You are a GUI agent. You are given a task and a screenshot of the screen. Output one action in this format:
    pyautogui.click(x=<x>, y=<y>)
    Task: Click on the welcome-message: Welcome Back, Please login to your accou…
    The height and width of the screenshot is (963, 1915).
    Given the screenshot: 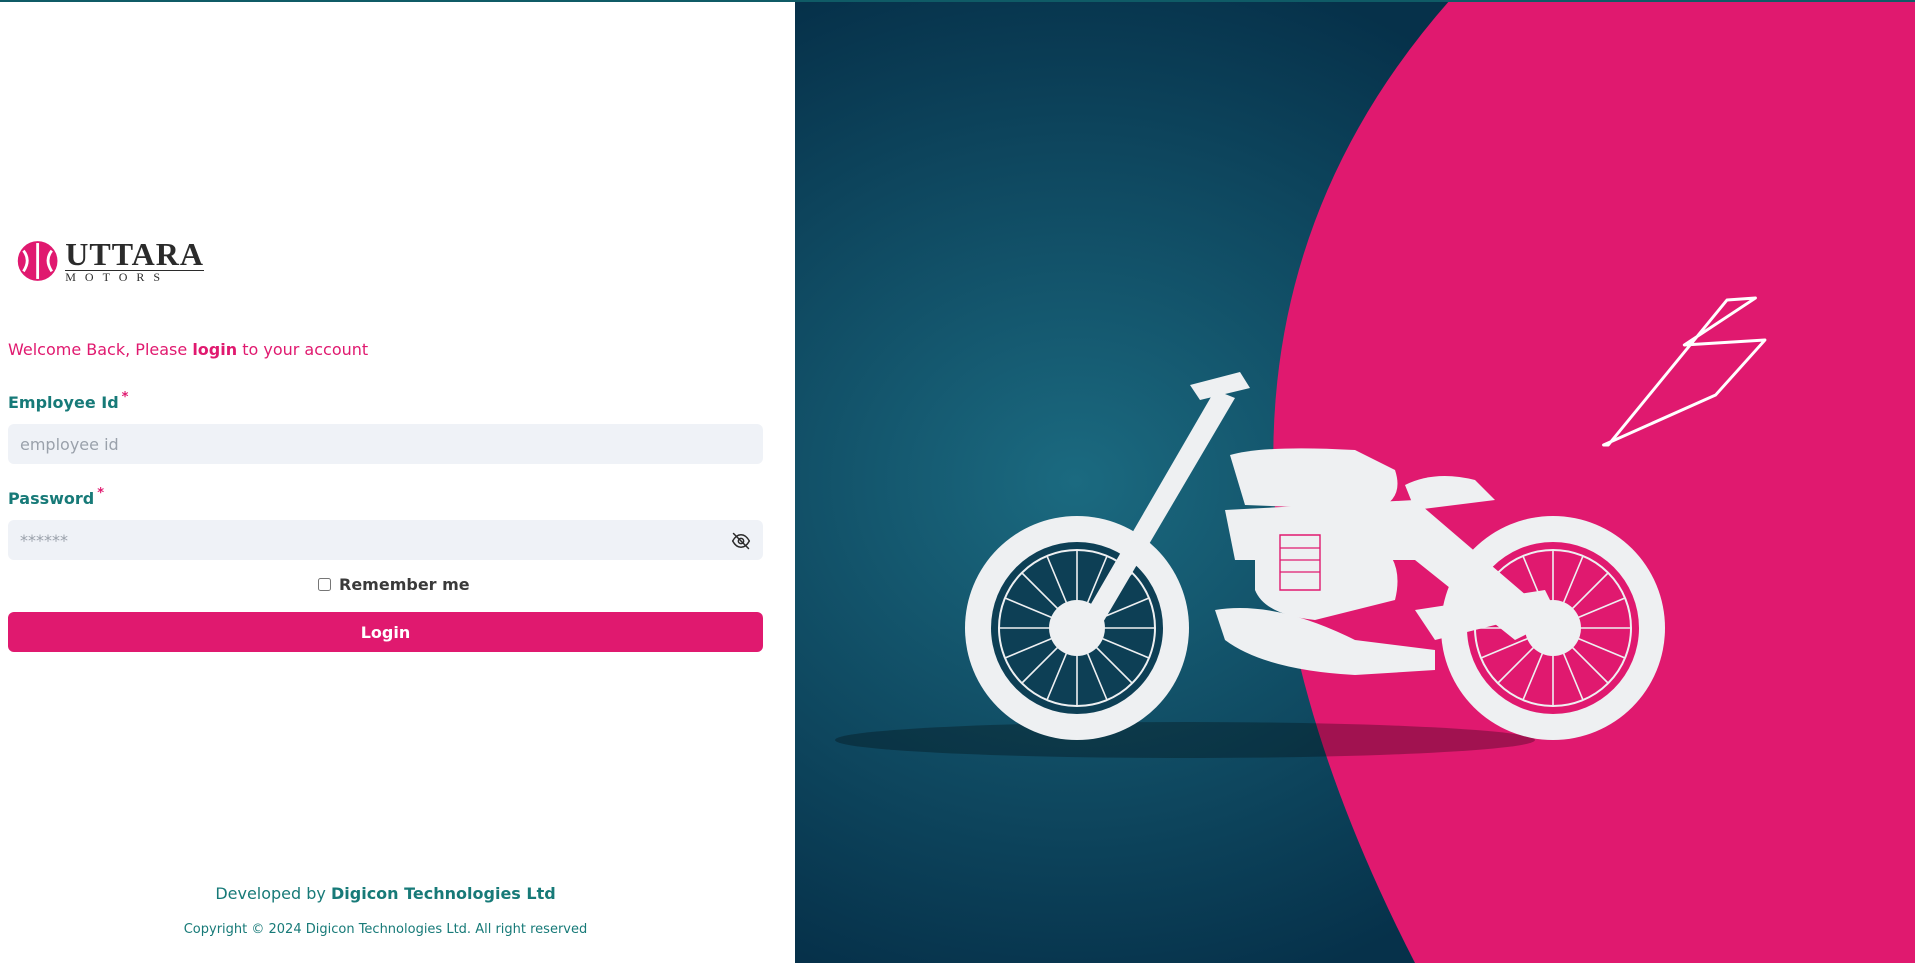 What is the action you would take?
    pyautogui.click(x=188, y=349)
    